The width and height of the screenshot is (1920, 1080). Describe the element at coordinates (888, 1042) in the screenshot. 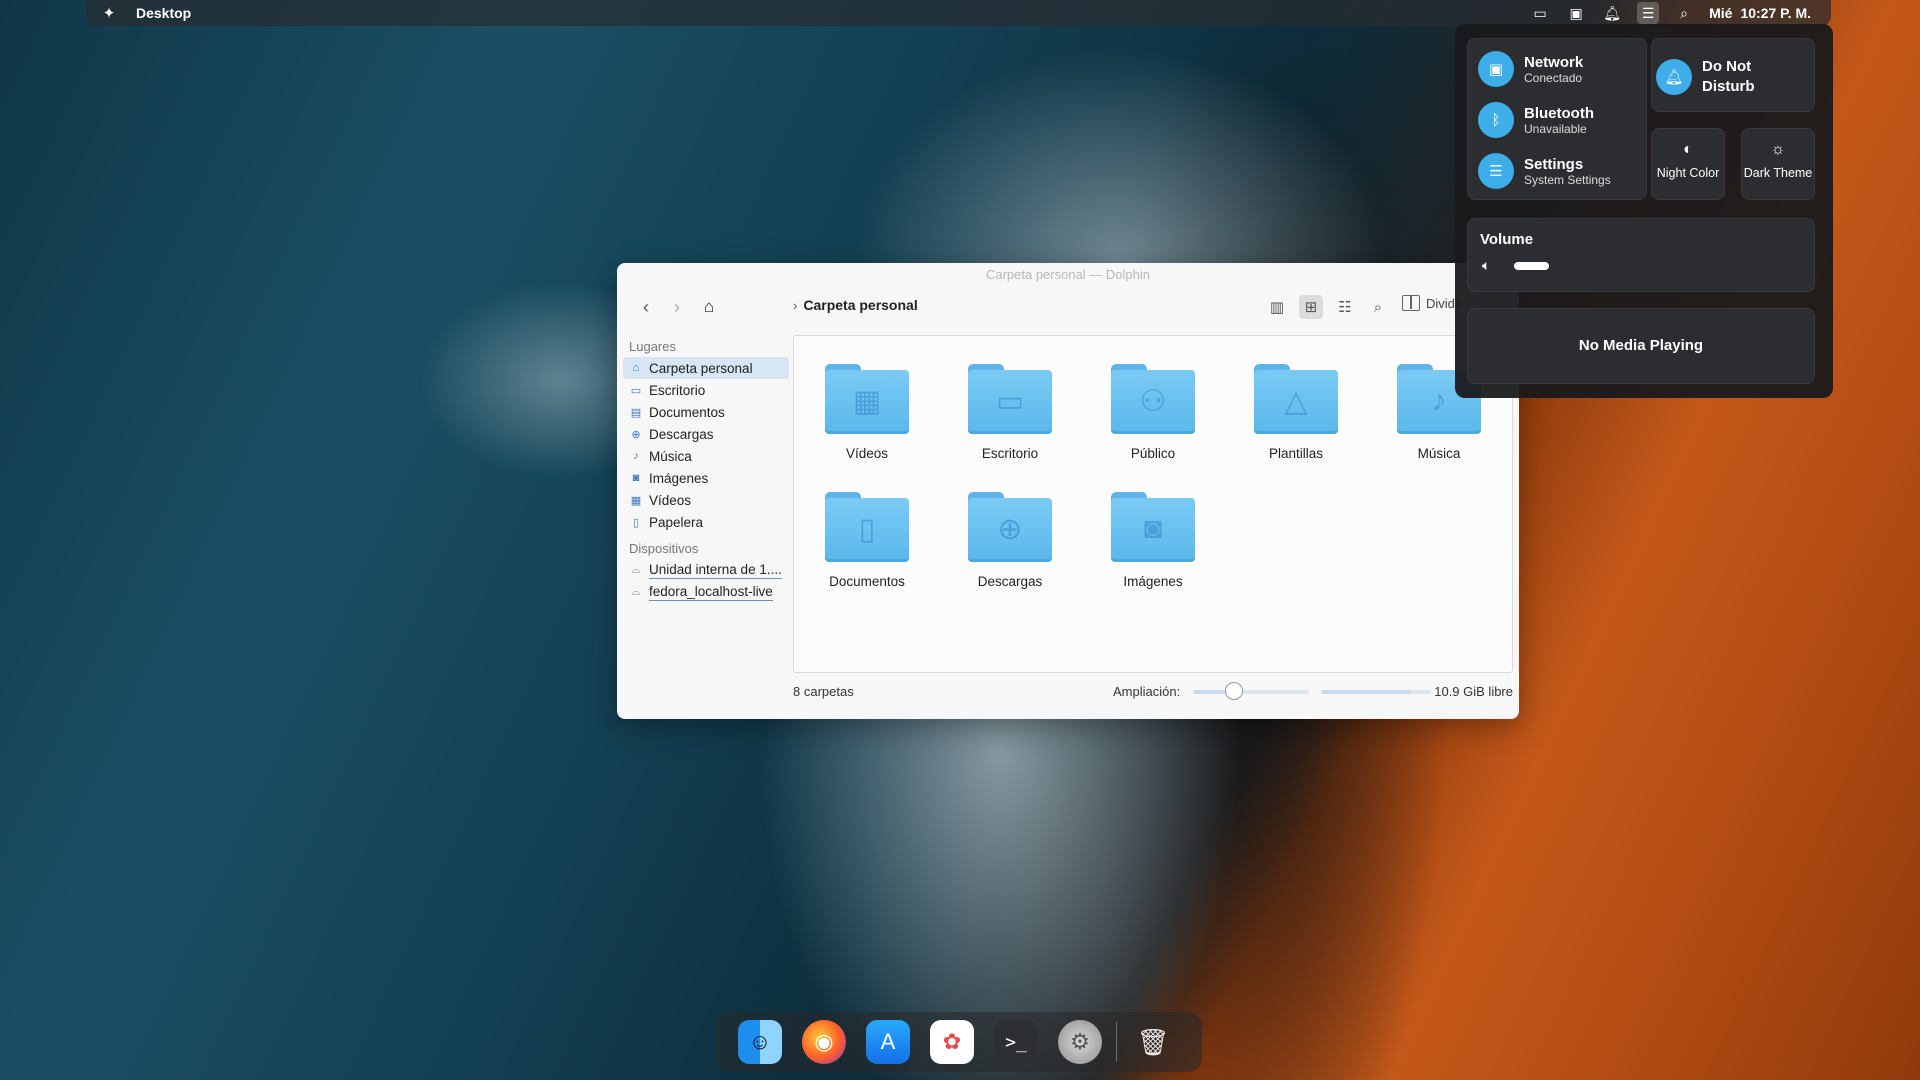

I see `app-store-icon: A` at that location.